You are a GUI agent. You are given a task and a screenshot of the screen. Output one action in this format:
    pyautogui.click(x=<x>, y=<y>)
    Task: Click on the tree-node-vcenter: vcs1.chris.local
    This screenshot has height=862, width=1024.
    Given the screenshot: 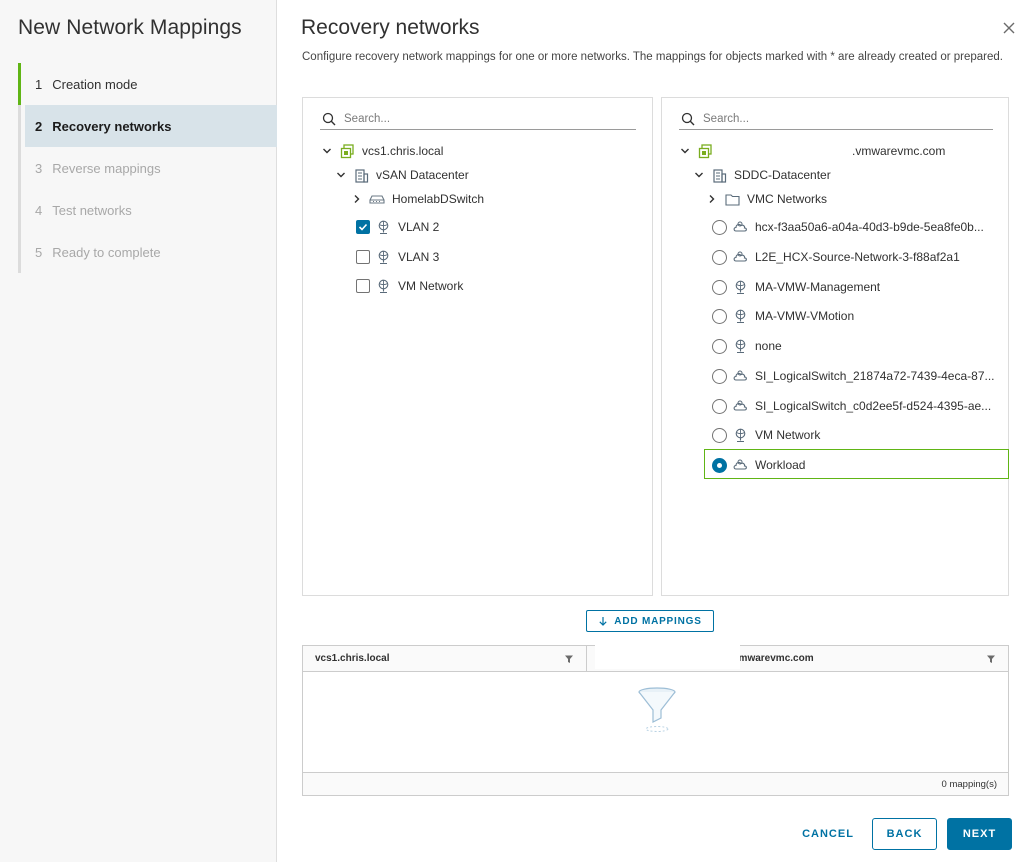 What is the action you would take?
    pyautogui.click(x=382, y=151)
    